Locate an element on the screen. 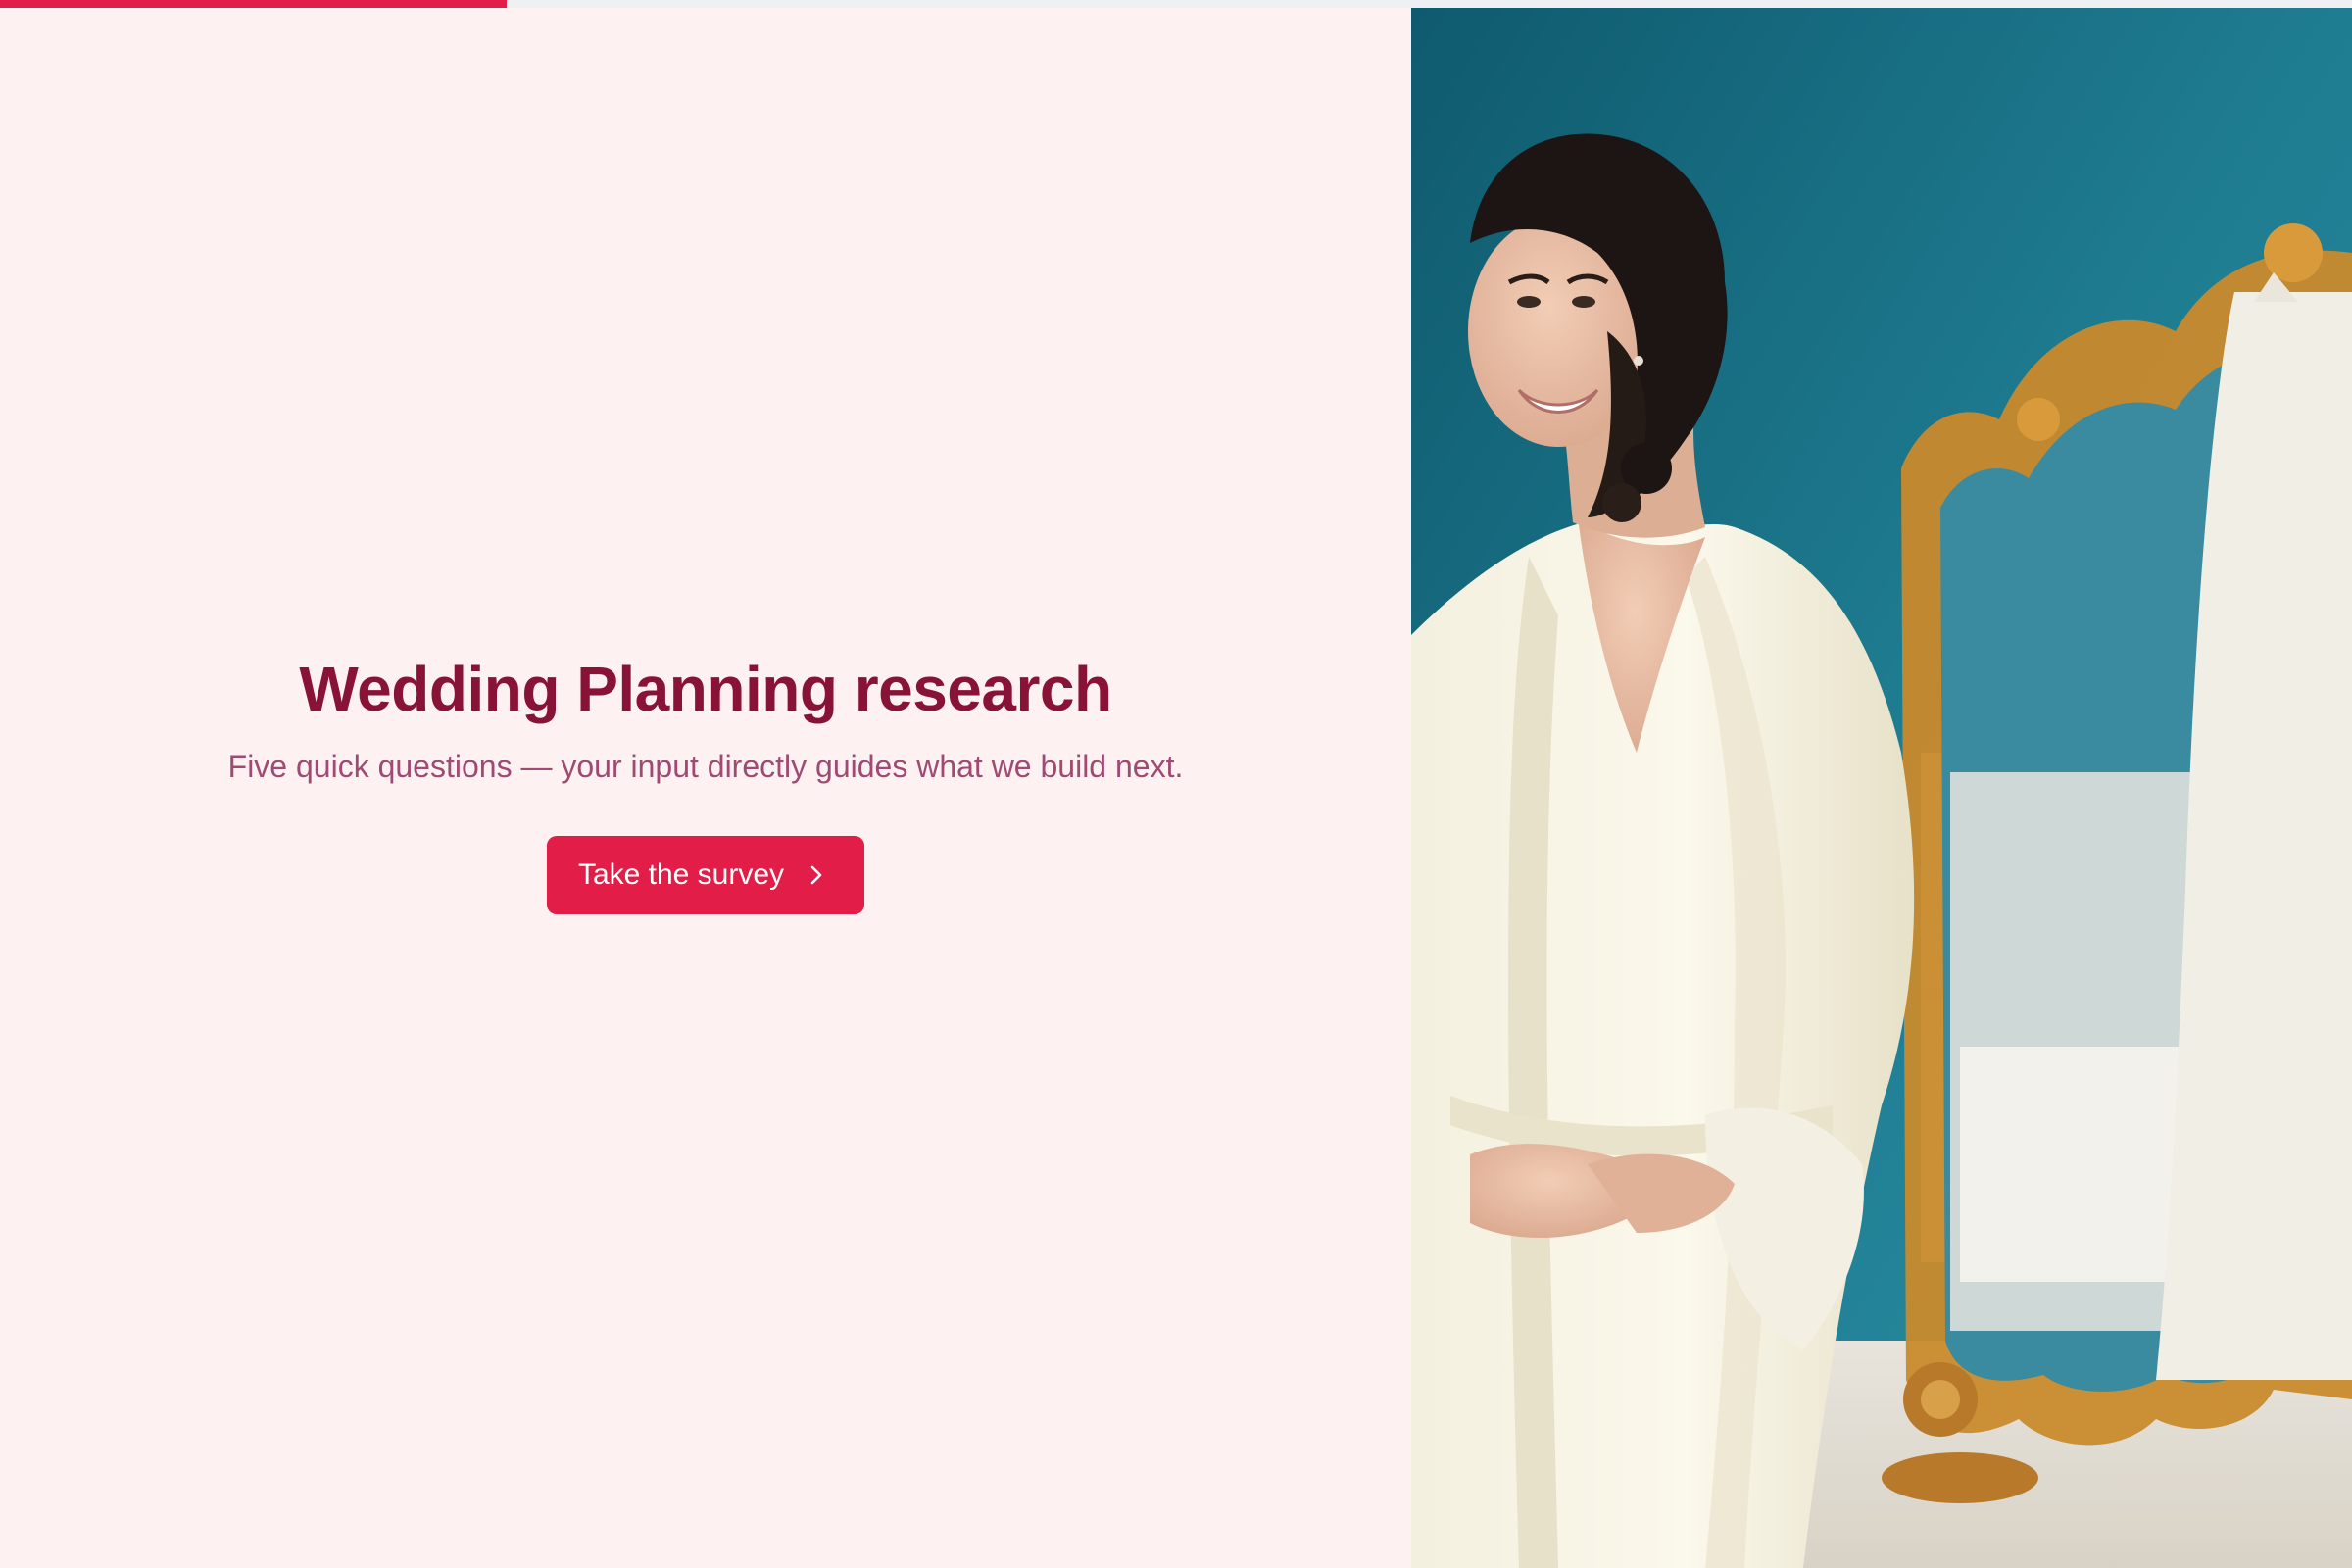 This screenshot has width=2352, height=1568. page-title: Wedding Planning research is located at coordinates (705, 689).